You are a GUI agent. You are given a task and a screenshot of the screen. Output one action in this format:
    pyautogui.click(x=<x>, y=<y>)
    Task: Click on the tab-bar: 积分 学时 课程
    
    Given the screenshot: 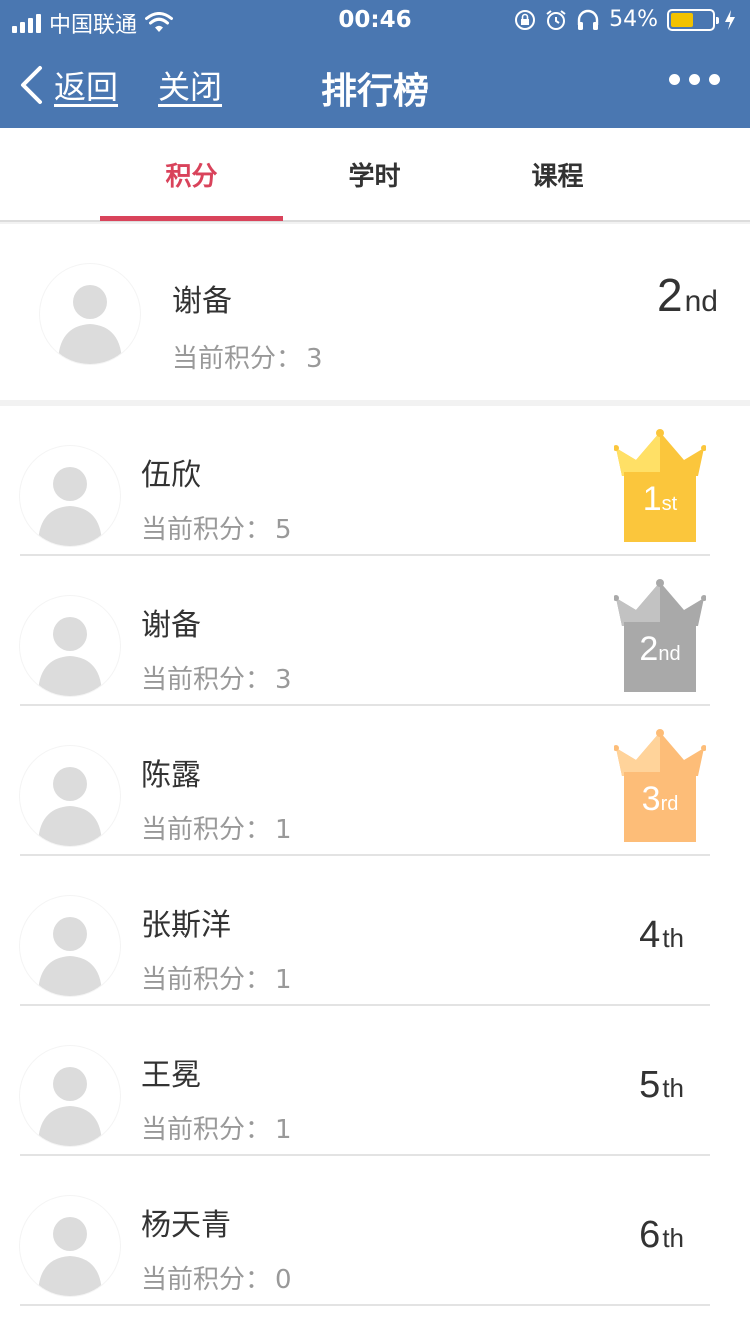 What is the action you would take?
    pyautogui.click(x=375, y=175)
    